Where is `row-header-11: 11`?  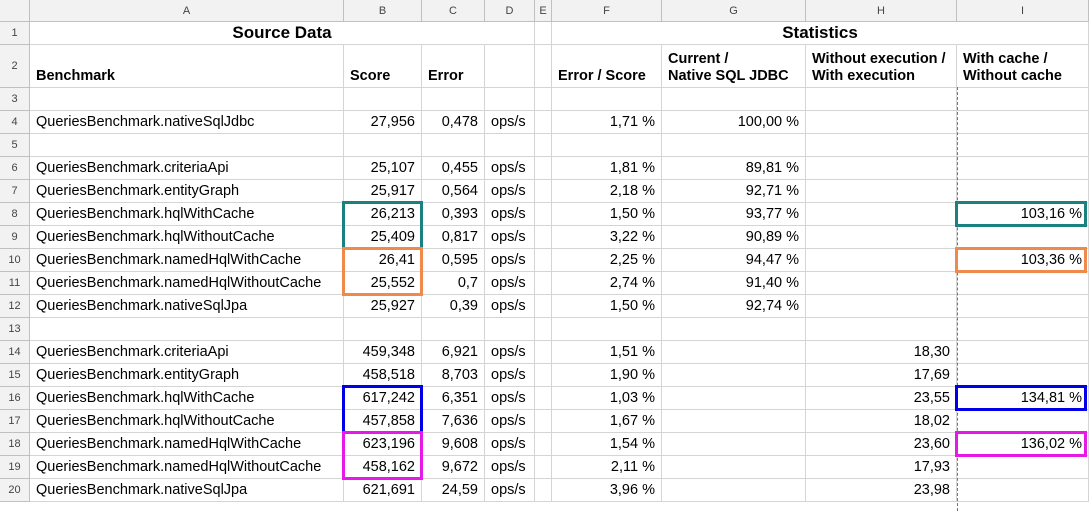 row-header-11: 11 is located at coordinates (15, 283).